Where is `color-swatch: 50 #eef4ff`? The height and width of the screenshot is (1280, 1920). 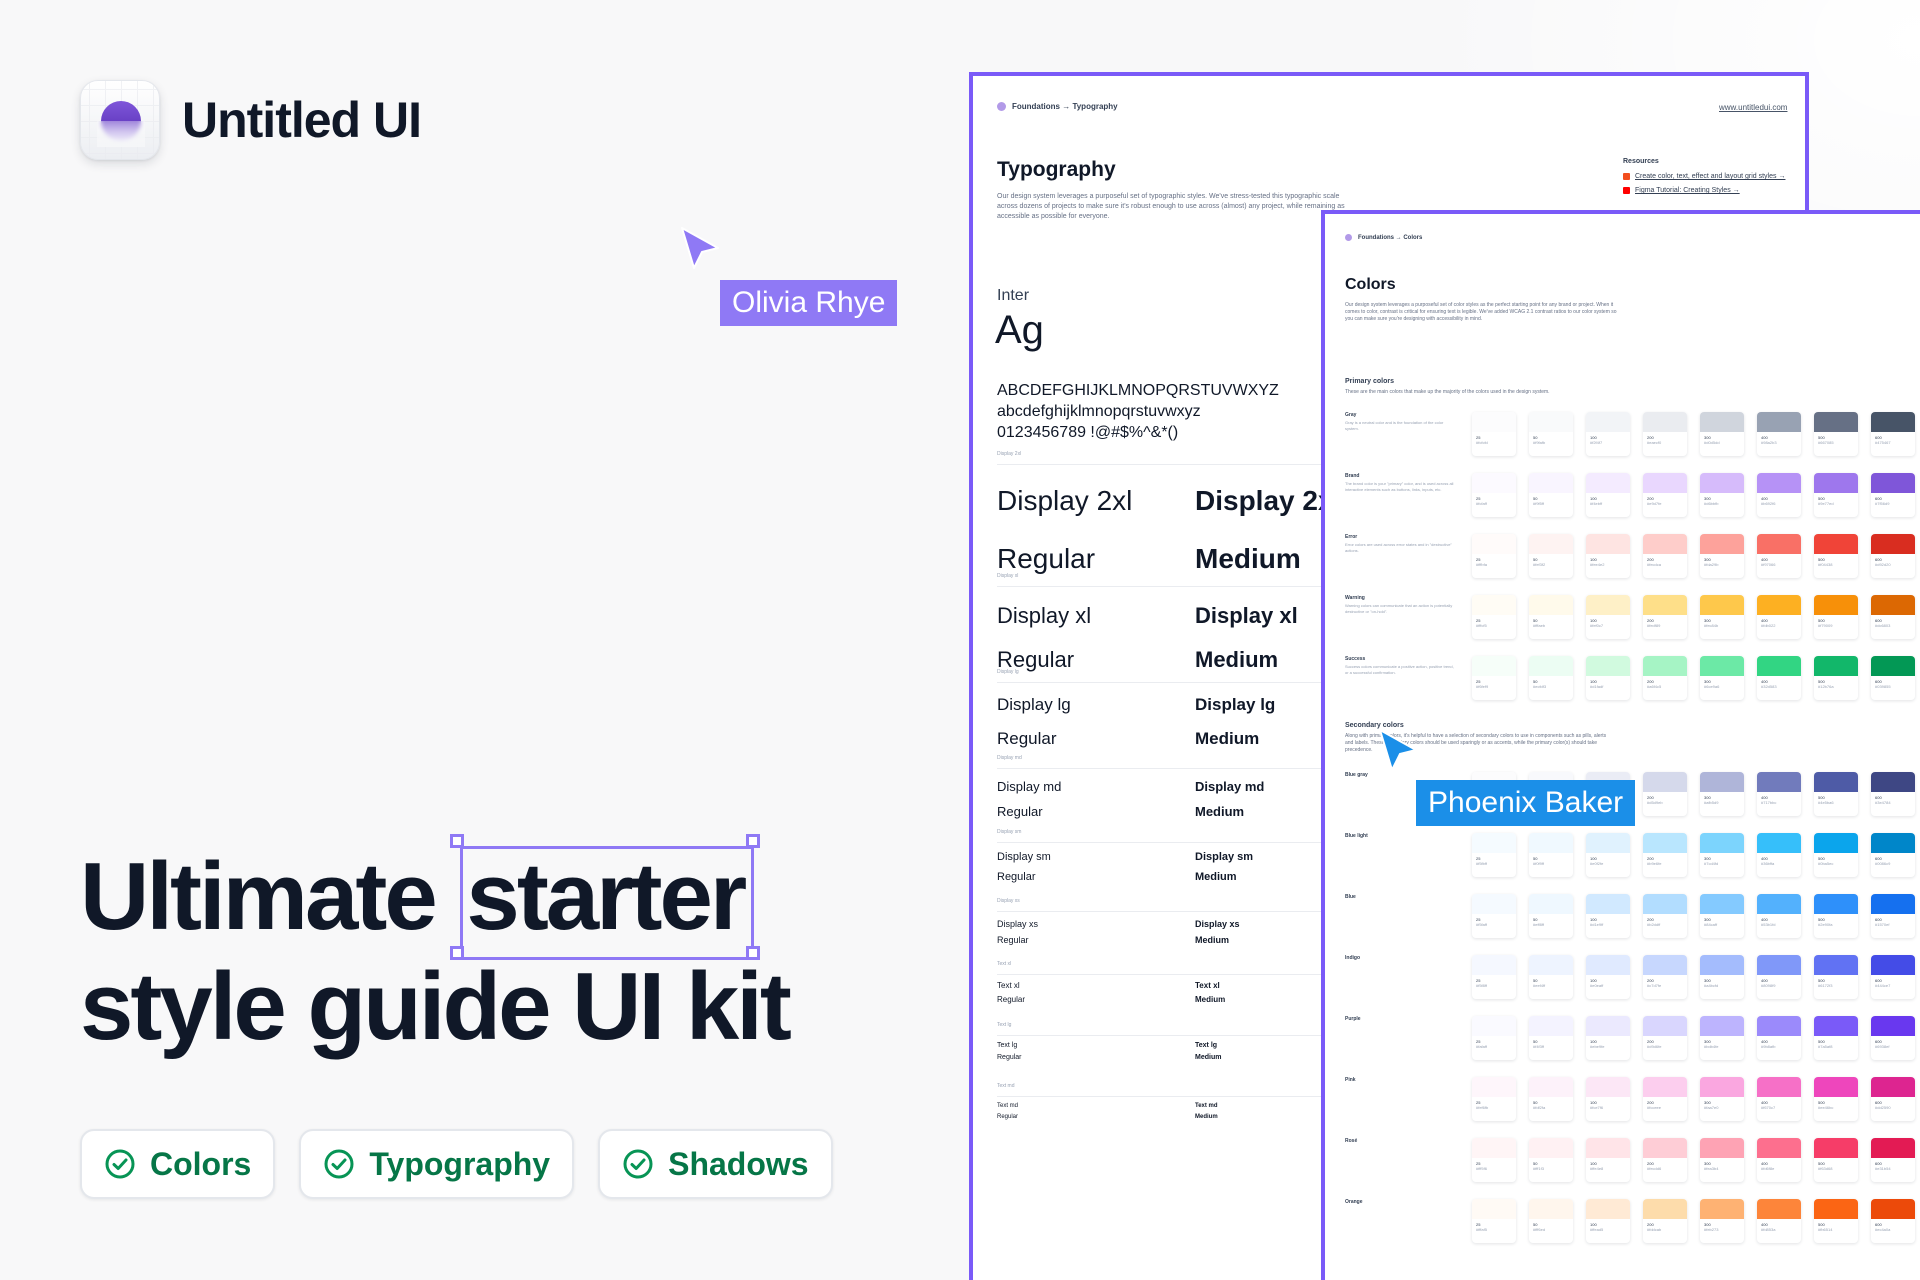
color-swatch: 50 #eef4ff is located at coordinates (1551, 977).